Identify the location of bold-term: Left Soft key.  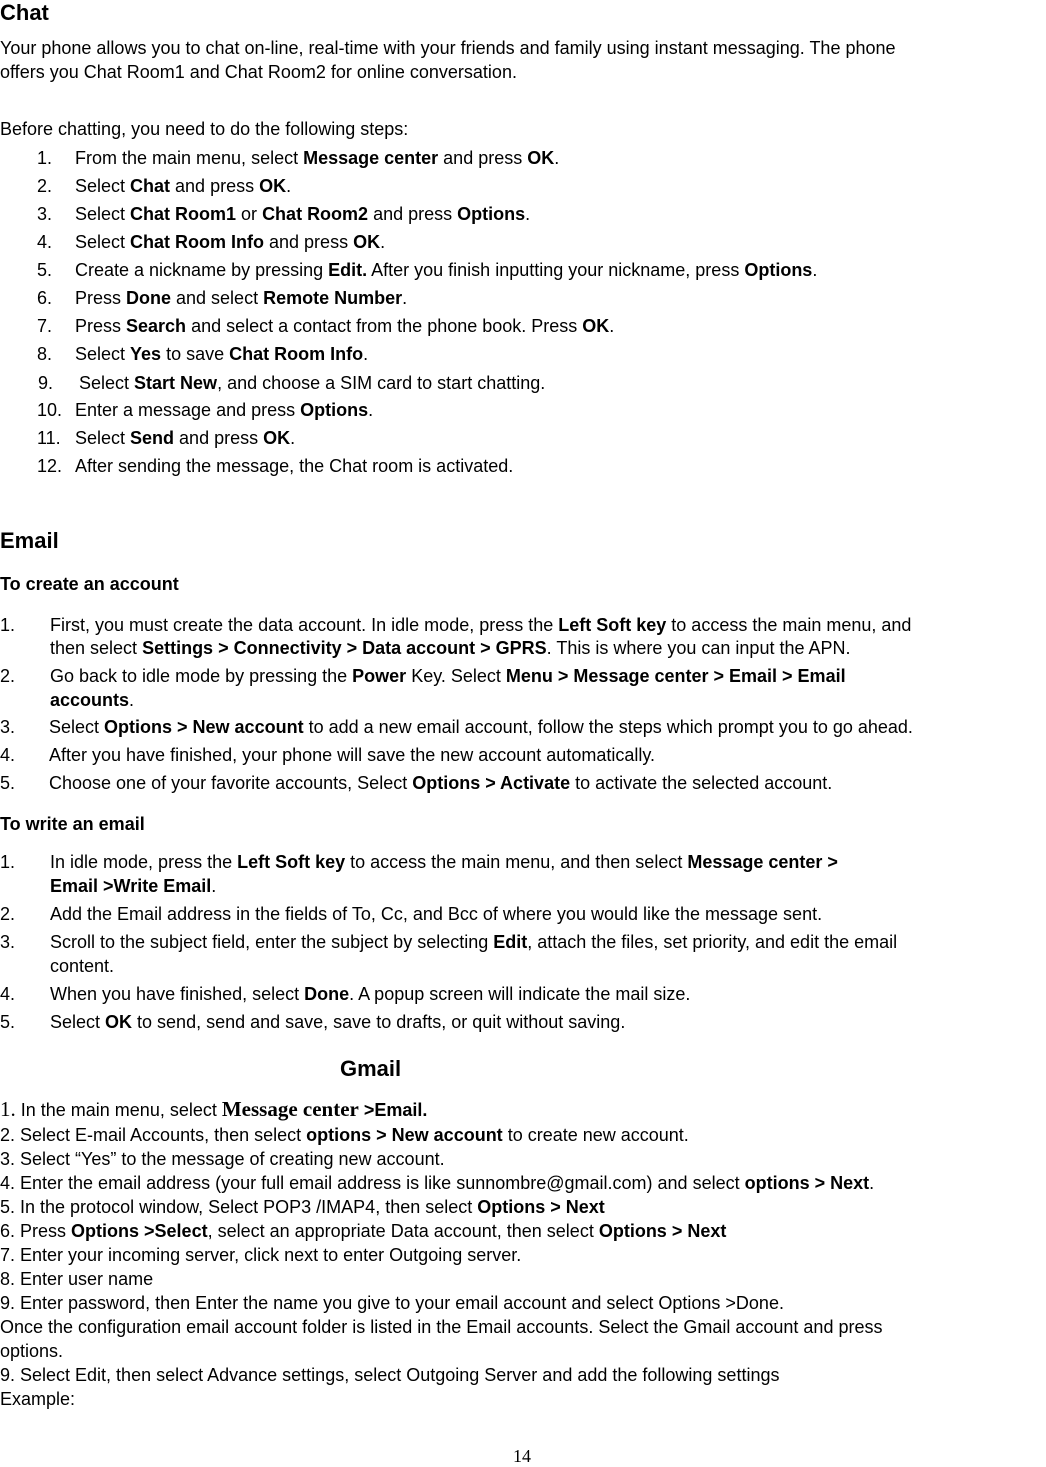
(612, 625).